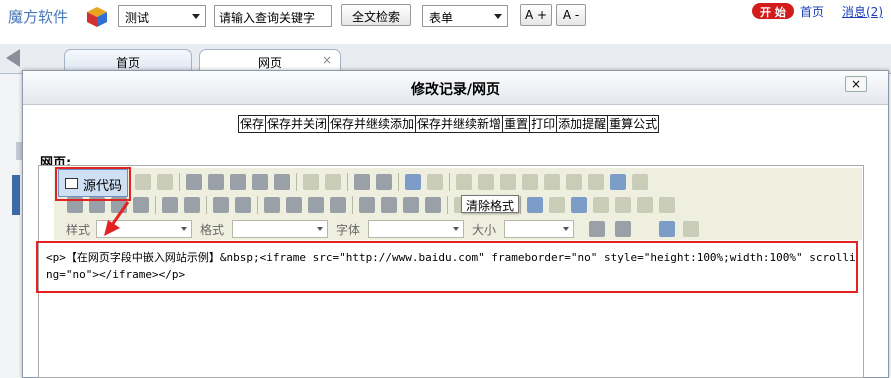 Image resolution: width=891 pixels, height=378 pixels. What do you see at coordinates (252, 124) in the screenshot?
I see `save-button: 保存` at bounding box center [252, 124].